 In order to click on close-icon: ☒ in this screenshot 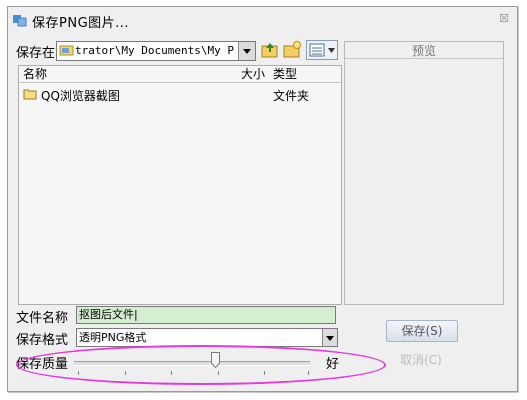, I will do `click(504, 18)`.